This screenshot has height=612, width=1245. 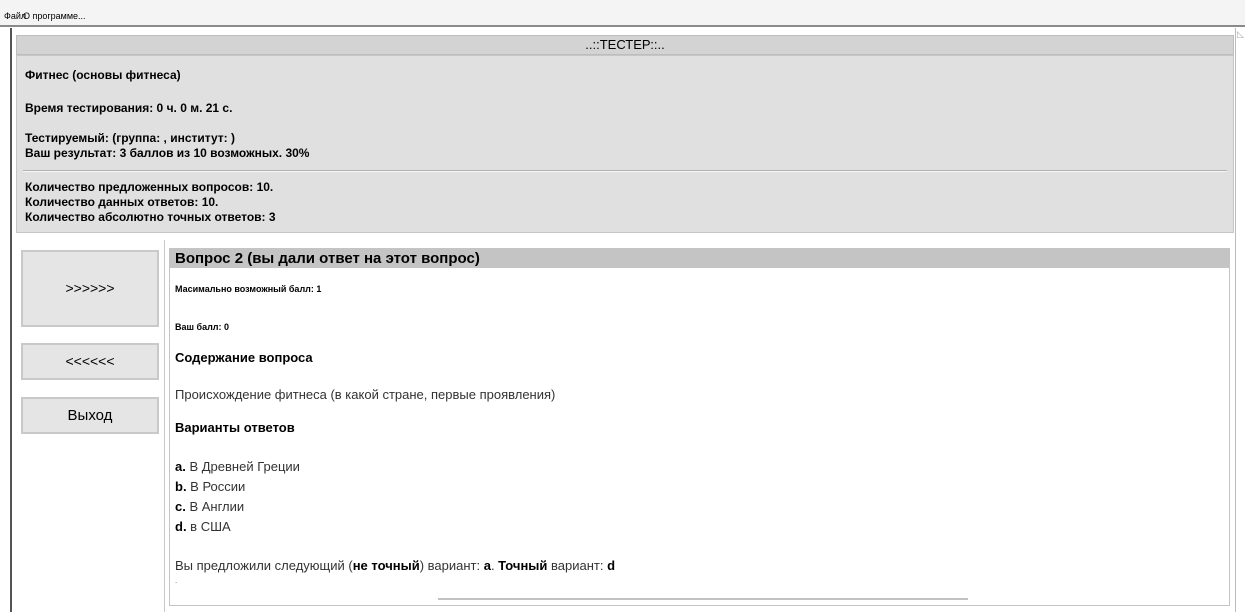 I want to click on tester-title: ..::ТЕСТЕР::.., so click(x=625, y=45).